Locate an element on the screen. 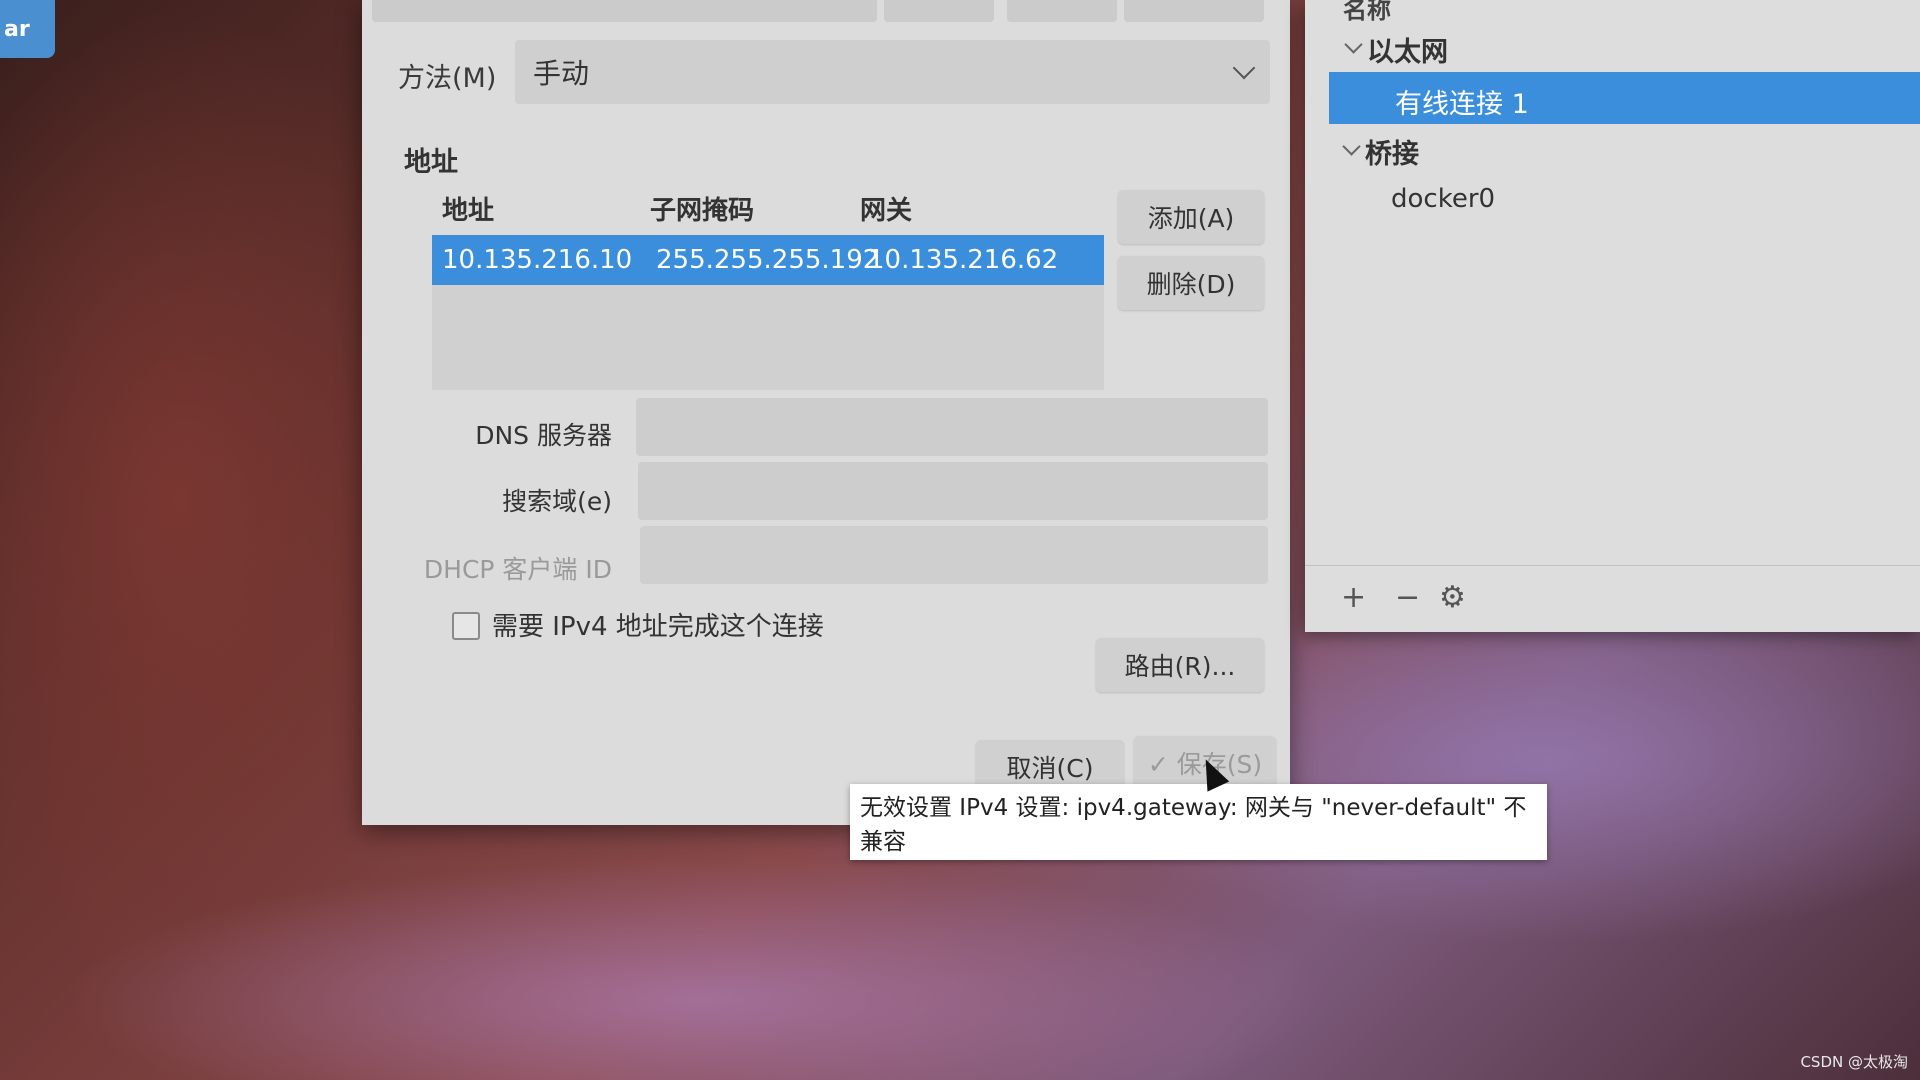 The image size is (1920, 1080). cell-address: 10.135.216.10 is located at coordinates (537, 260).